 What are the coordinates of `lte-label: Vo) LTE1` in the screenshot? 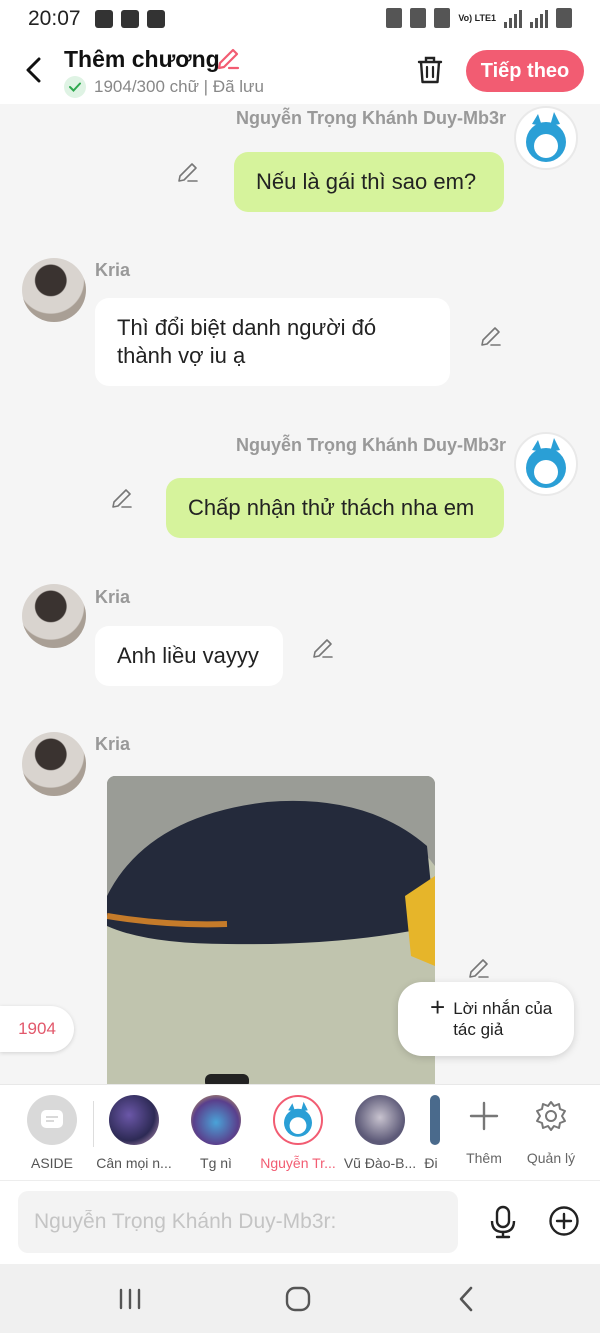 It's located at (477, 18).